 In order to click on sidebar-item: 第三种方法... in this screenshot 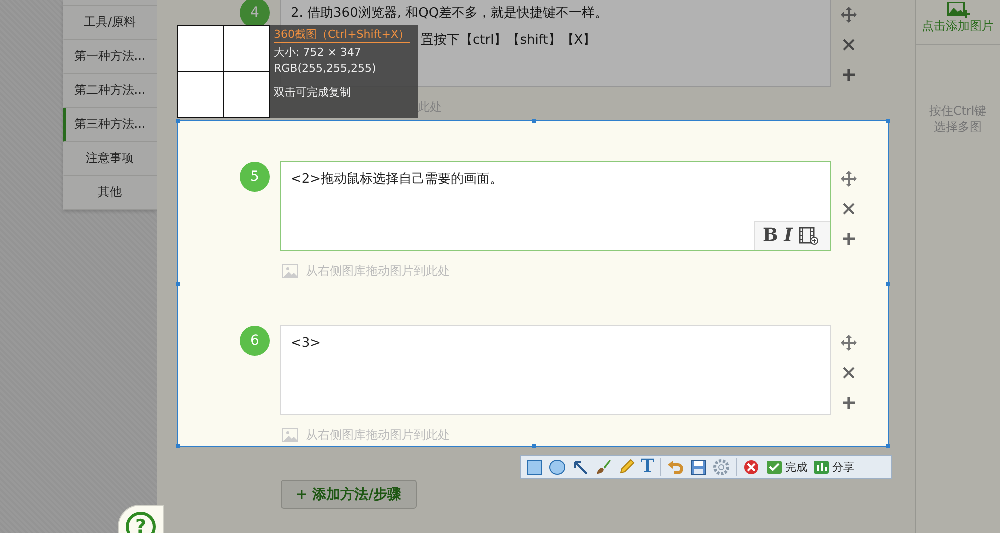, I will do `click(110, 125)`.